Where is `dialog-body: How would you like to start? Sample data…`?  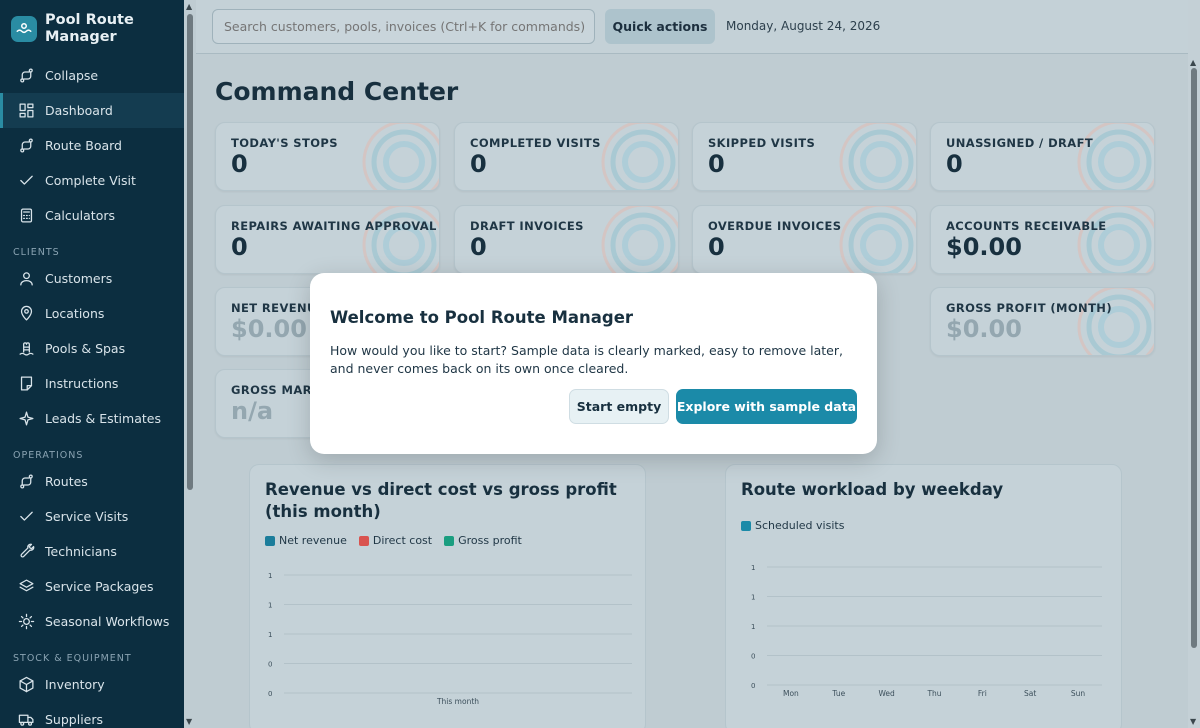 dialog-body: How would you like to start? Sample data… is located at coordinates (586, 359).